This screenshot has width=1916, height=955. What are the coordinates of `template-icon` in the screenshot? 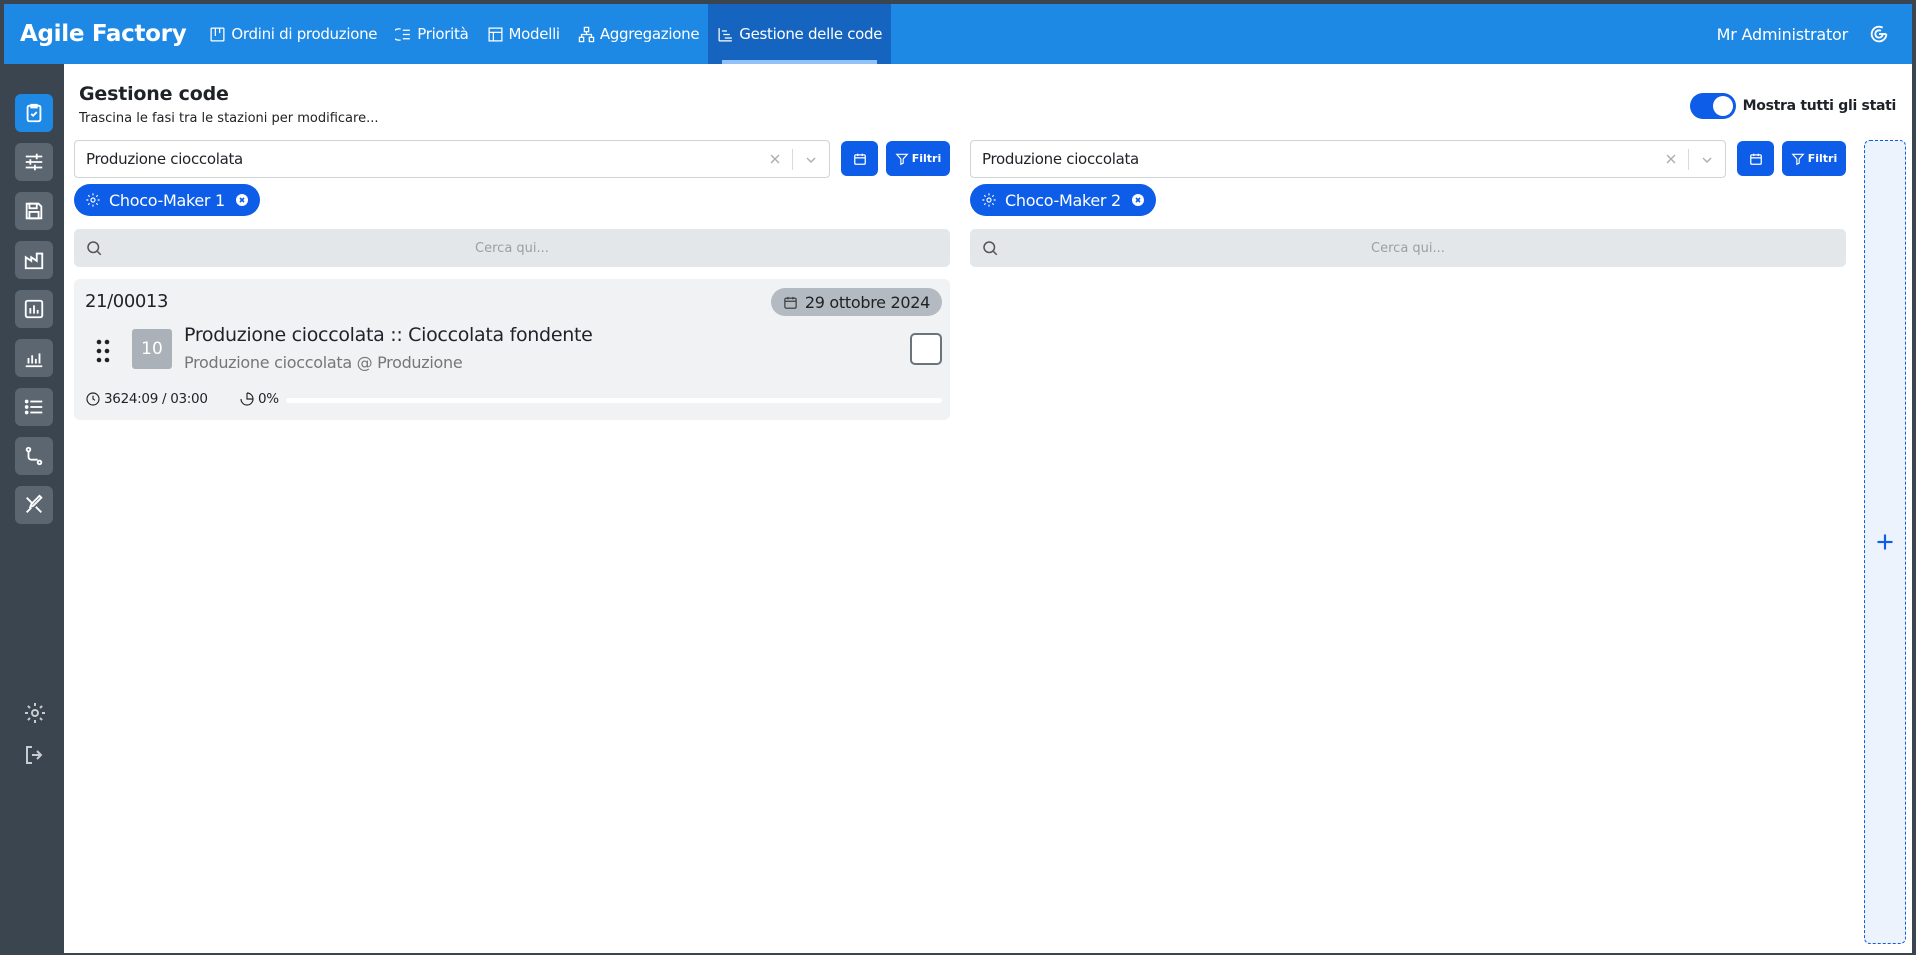 It's located at (495, 34).